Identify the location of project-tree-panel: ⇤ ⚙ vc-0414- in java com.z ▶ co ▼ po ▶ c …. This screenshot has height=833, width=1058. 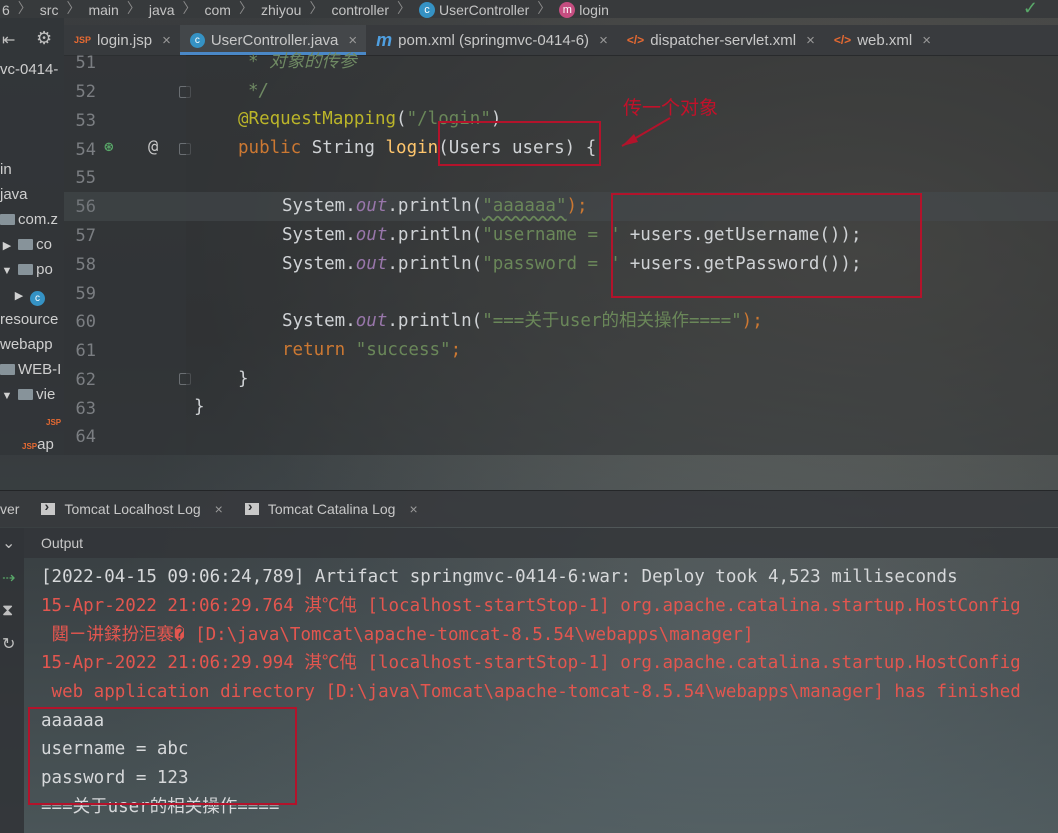
(32, 236).